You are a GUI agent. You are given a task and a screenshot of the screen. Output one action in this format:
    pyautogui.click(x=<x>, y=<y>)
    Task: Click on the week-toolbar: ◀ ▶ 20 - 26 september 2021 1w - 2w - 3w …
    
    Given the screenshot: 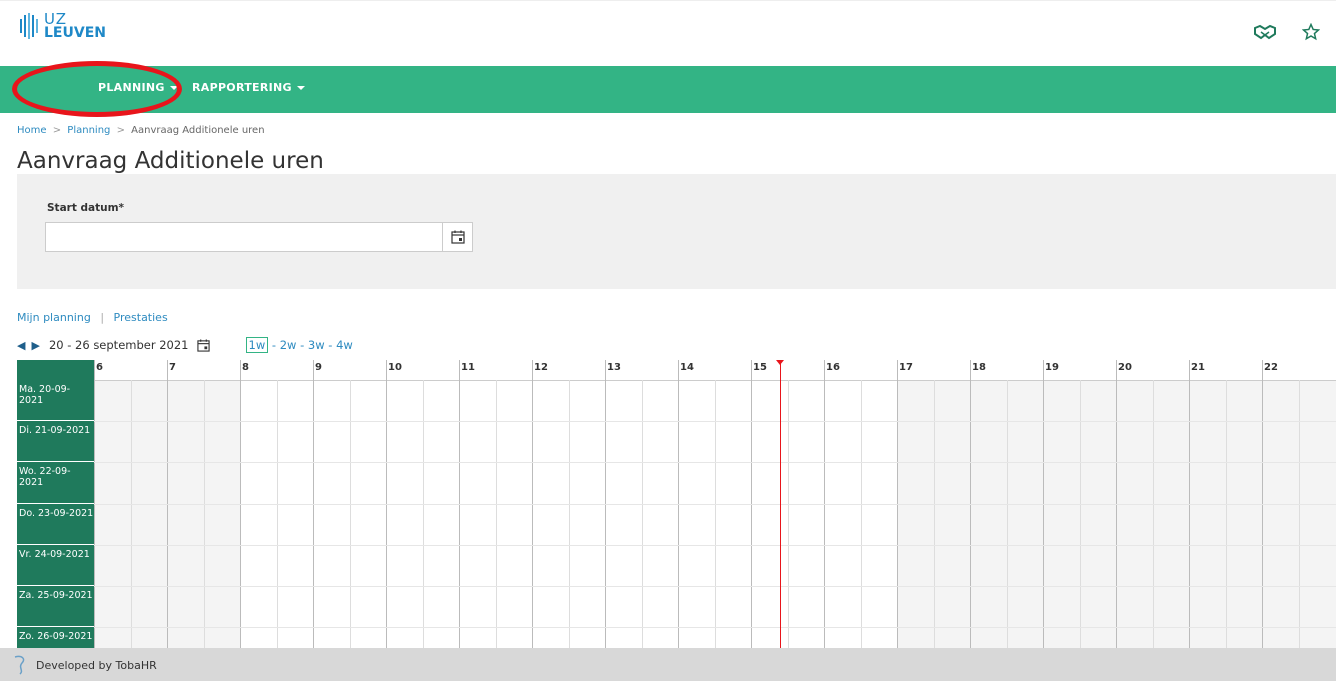 What is the action you would take?
    pyautogui.click(x=185, y=345)
    